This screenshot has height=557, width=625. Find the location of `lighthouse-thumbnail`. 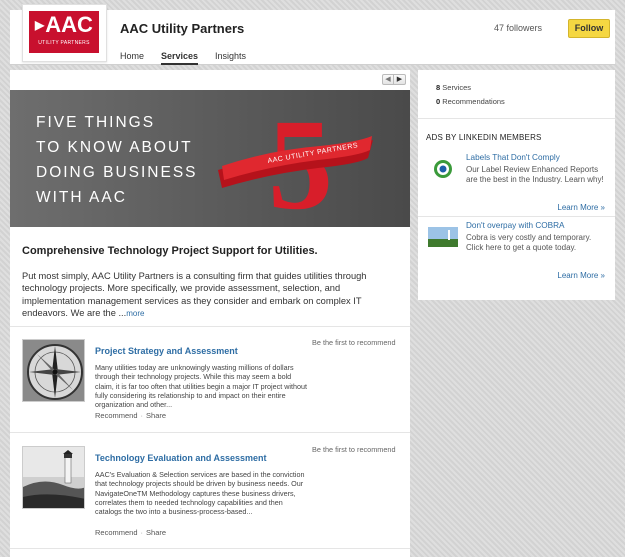

lighthouse-thumbnail is located at coordinates (53, 477).